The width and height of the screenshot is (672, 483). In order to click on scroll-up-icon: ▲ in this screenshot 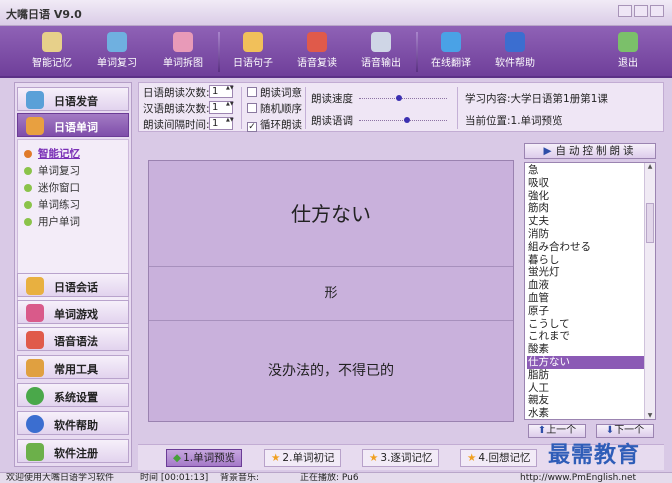, I will do `click(650, 166)`.